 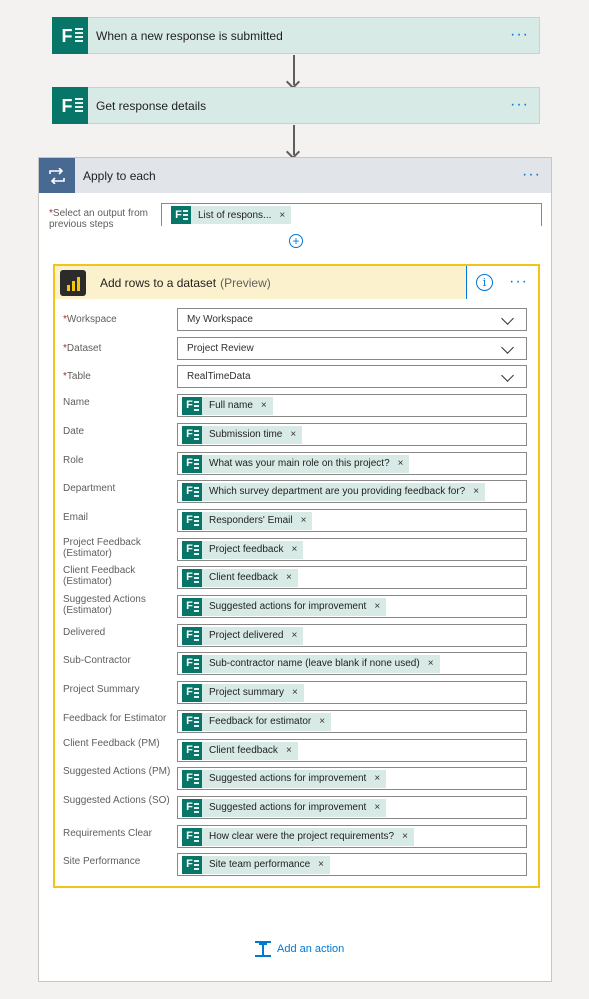 What do you see at coordinates (231, 215) in the screenshot?
I see `dynamic-content-token: F List of respons... ×` at bounding box center [231, 215].